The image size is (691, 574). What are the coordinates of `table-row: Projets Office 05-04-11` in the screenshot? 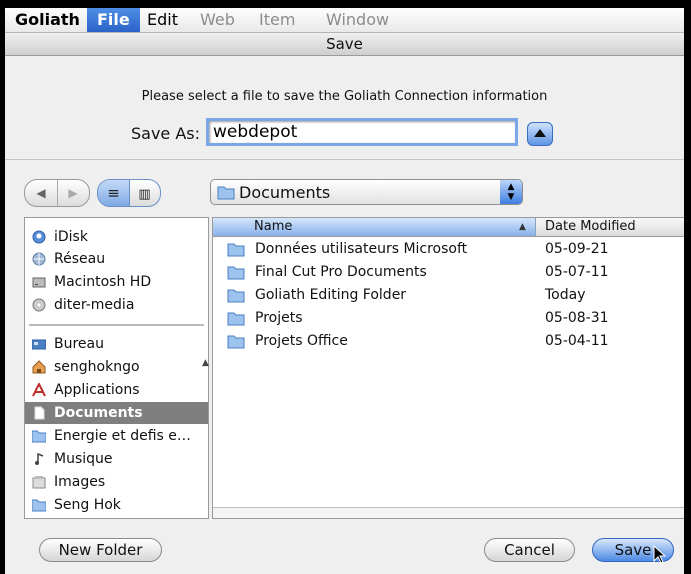 It's located at (448, 341).